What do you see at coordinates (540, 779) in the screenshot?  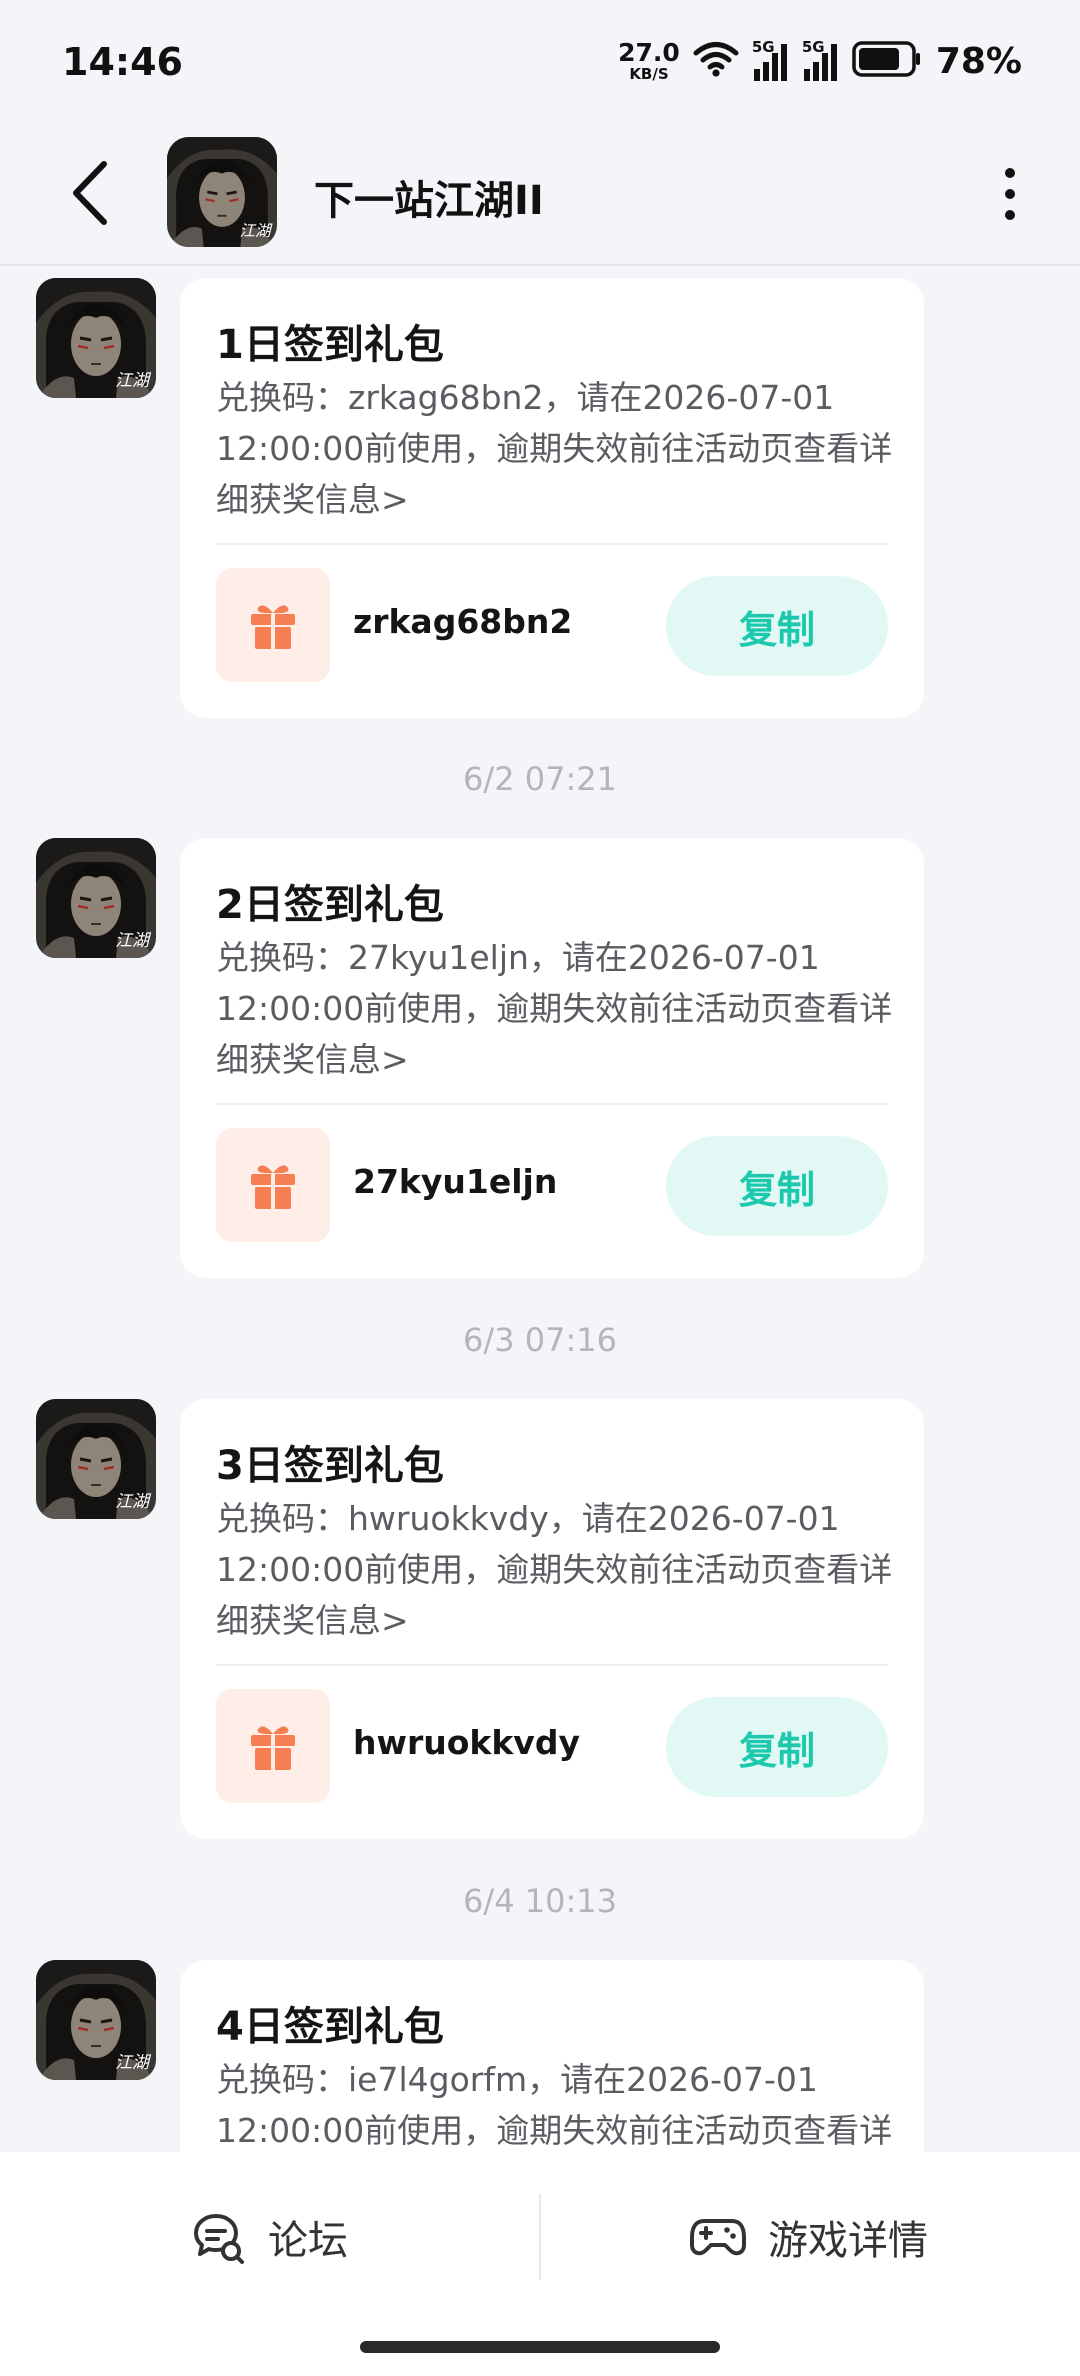 I see `message-timestamp: 6/2 07:21` at bounding box center [540, 779].